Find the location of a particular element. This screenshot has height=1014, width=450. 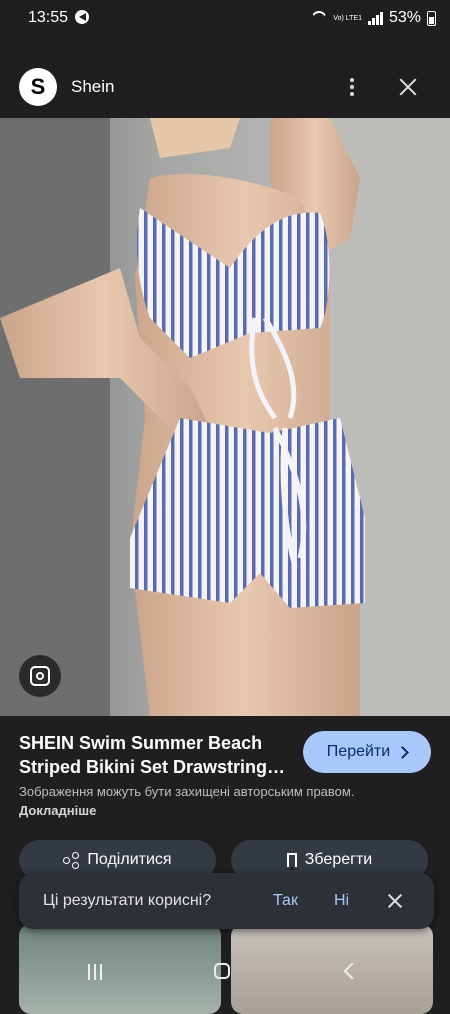

feedback-no-button: Ні is located at coordinates (341, 901).